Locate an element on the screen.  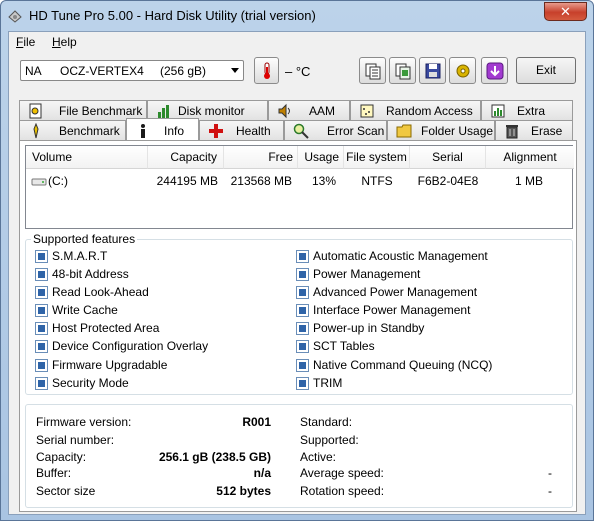
cell-serial: F6B2-04E8 is located at coordinates (448, 181).